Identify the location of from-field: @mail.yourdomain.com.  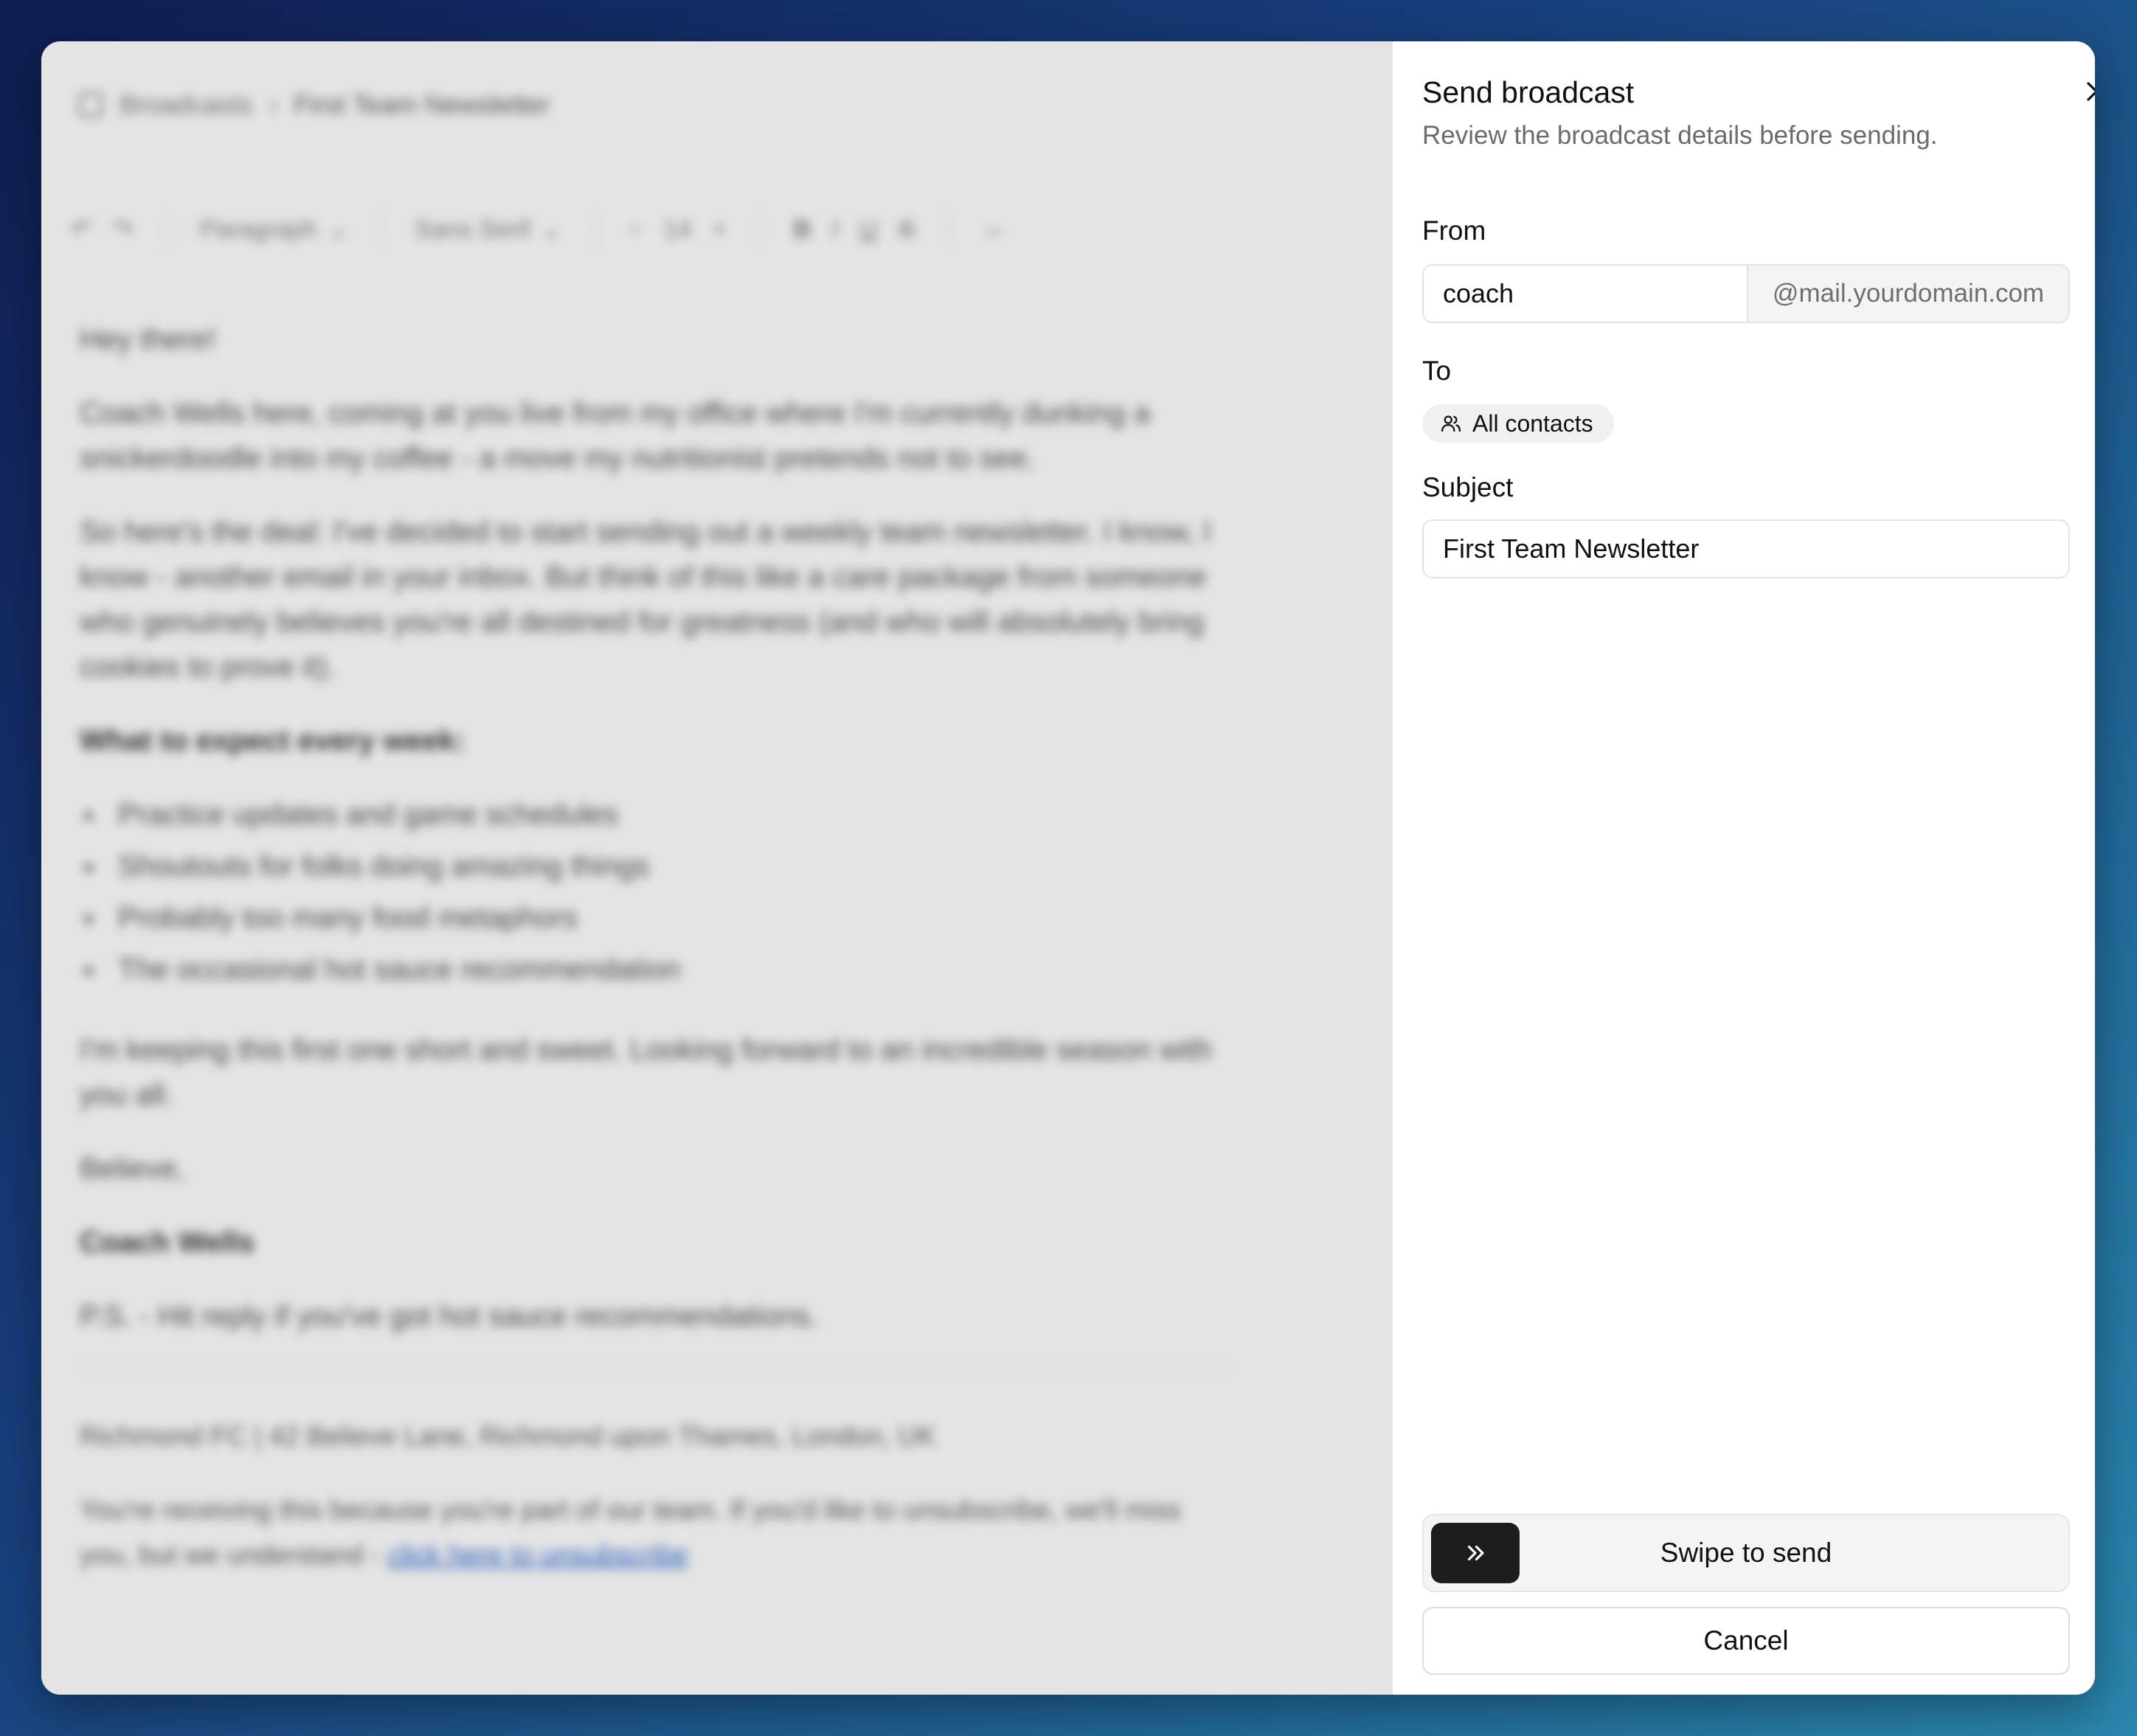
(1746, 293).